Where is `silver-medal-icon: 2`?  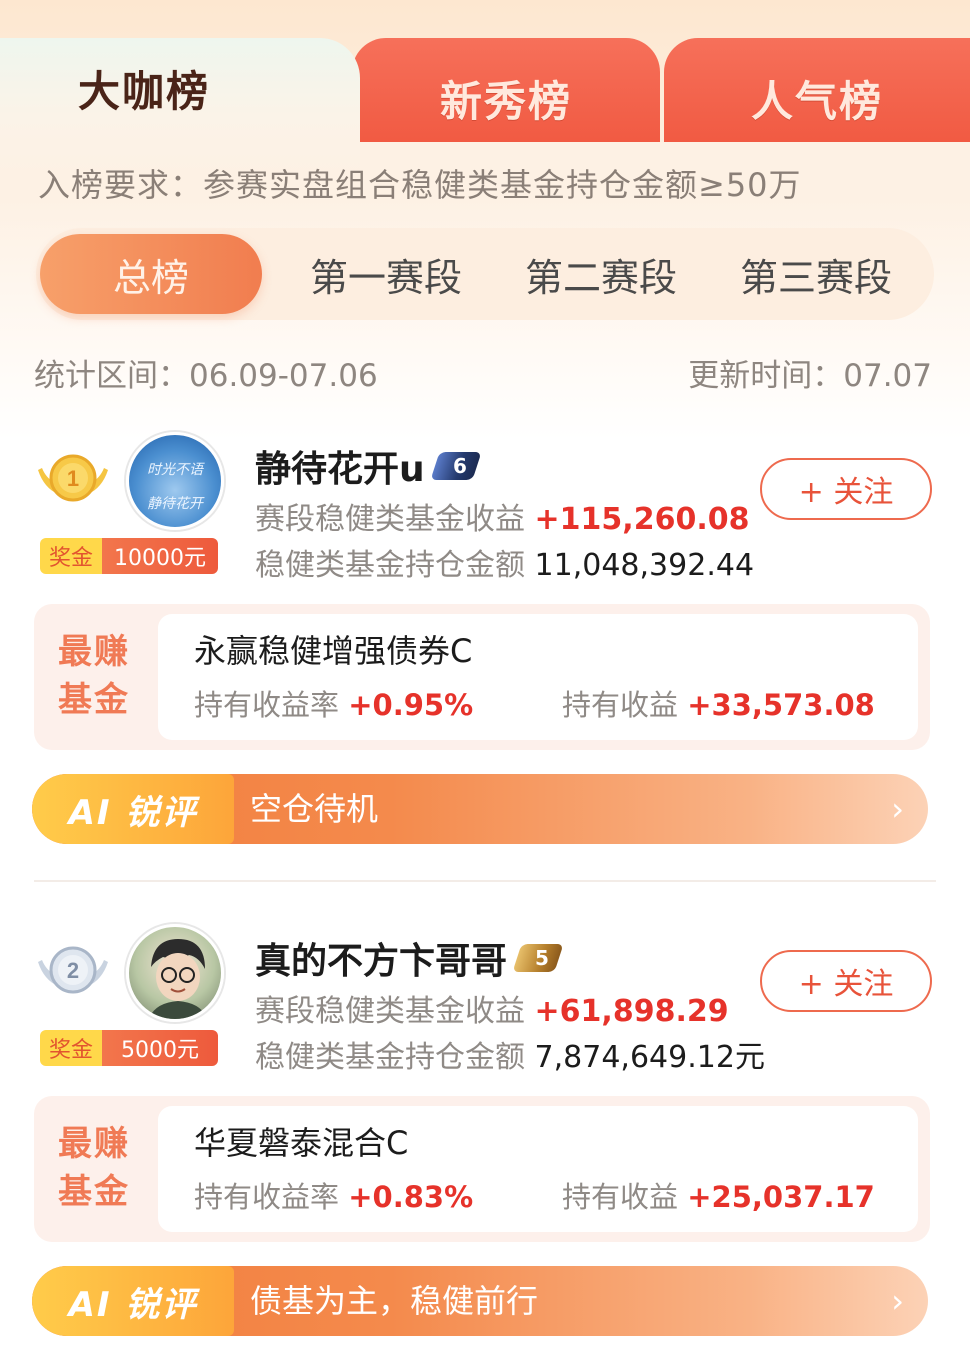
silver-medal-icon: 2 is located at coordinates (73, 970).